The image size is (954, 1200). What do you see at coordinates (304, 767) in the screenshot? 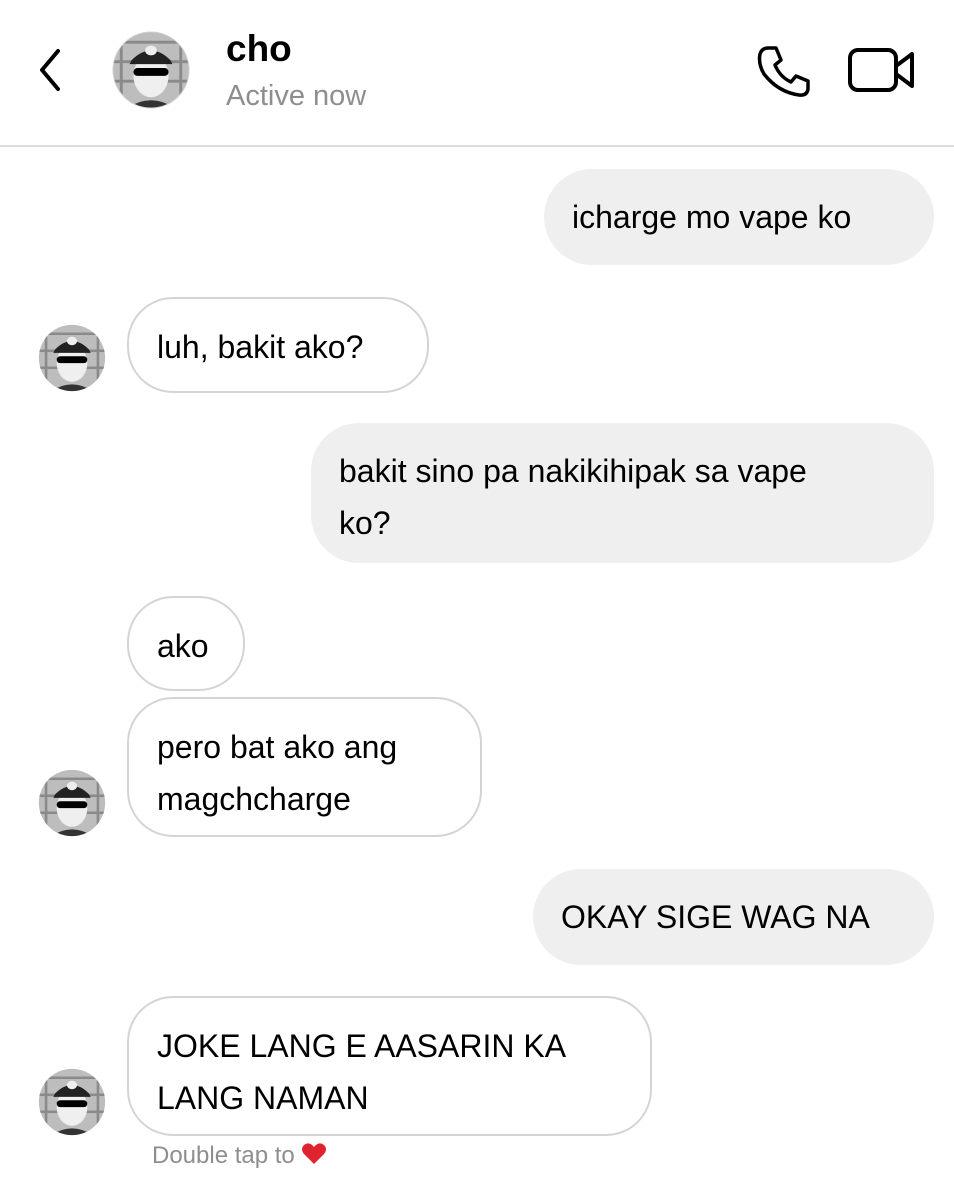
I see `incoming-message: pero bat ako ang magchcharge` at bounding box center [304, 767].